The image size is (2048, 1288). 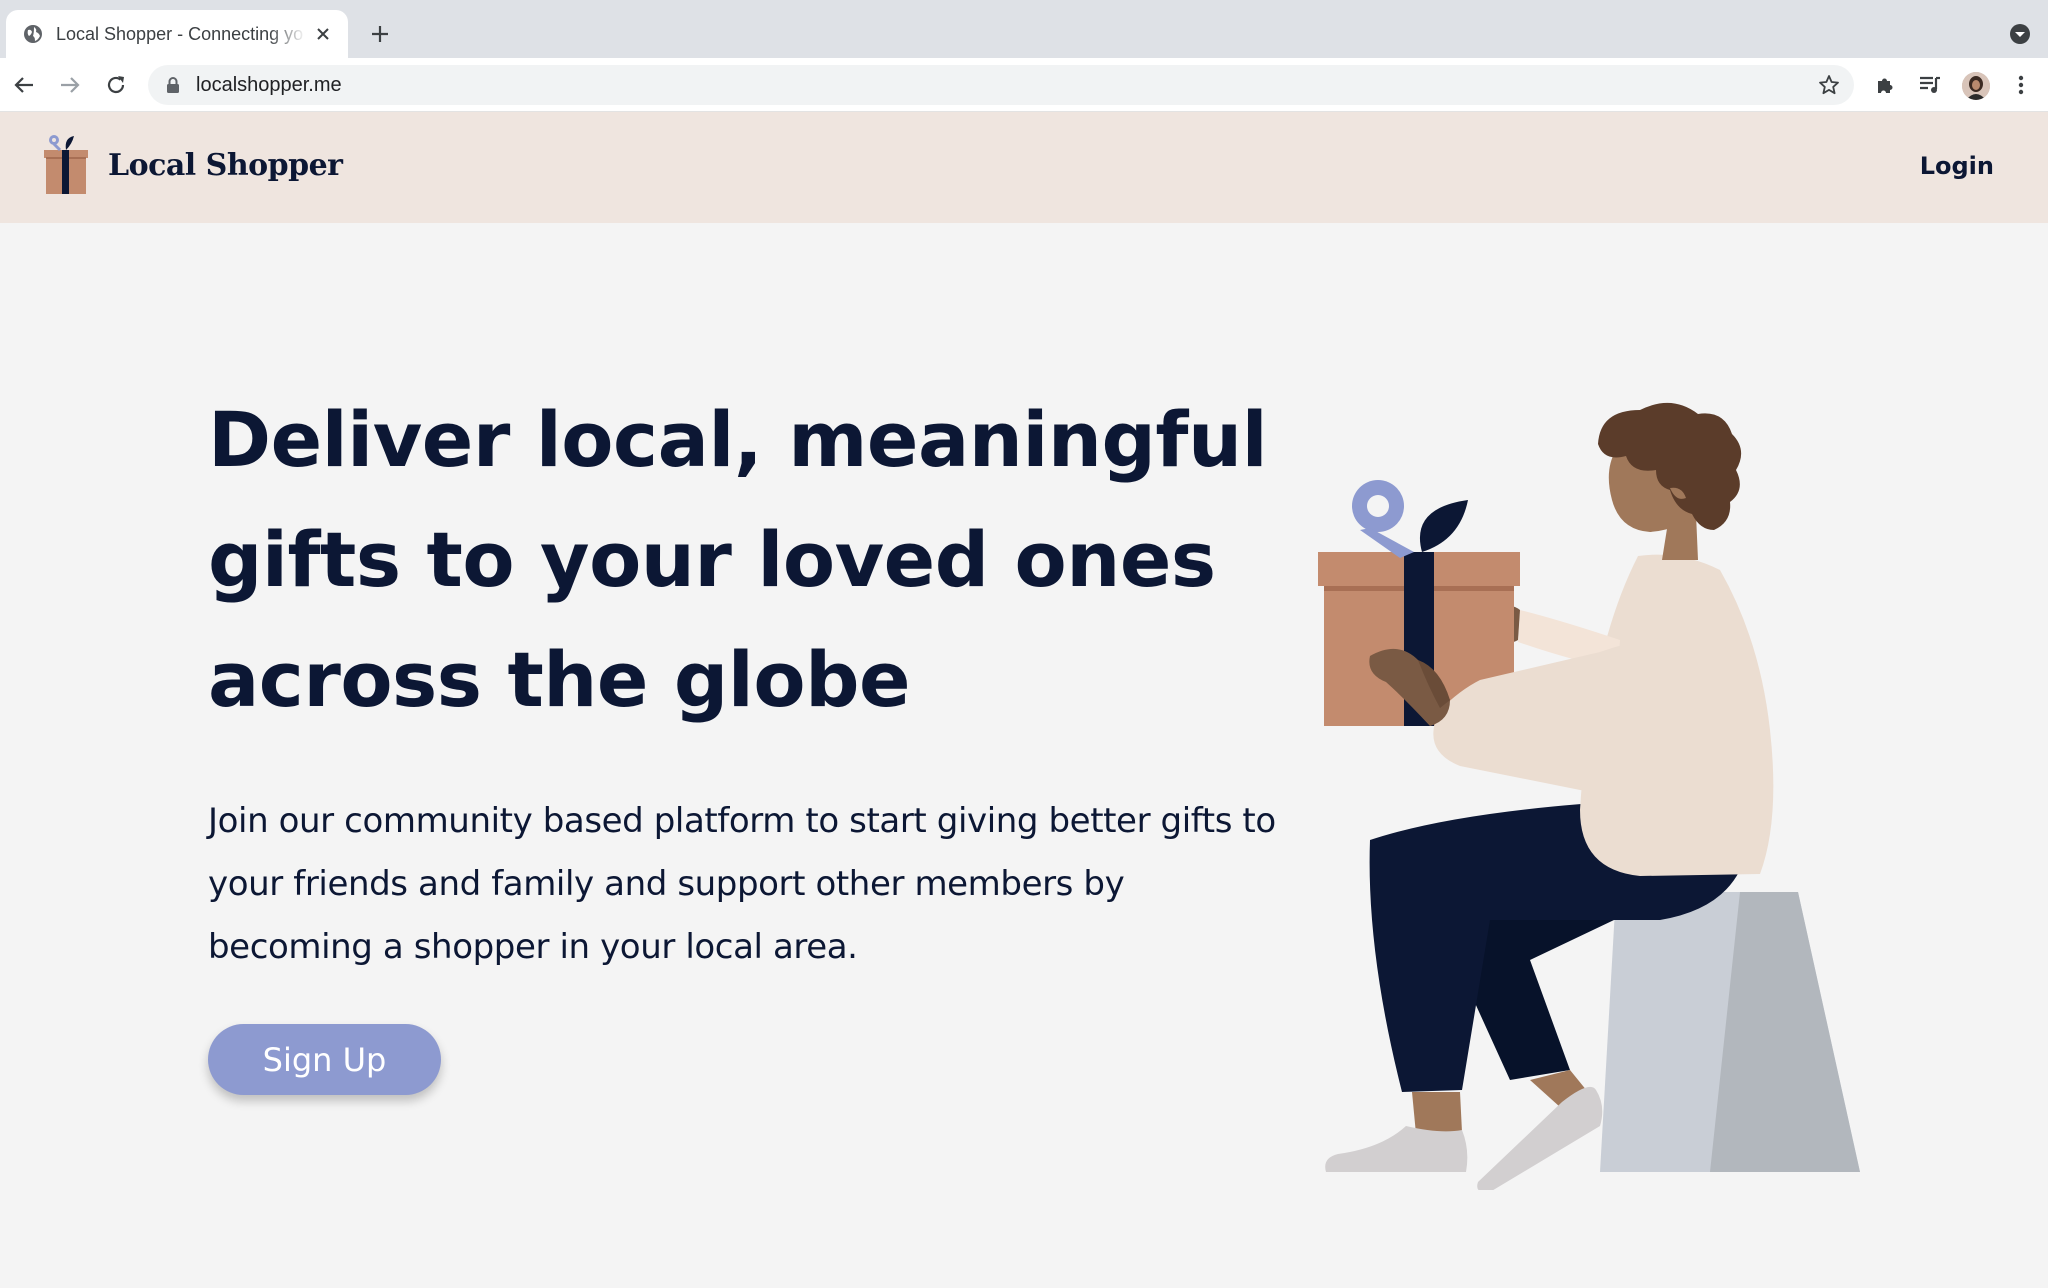 What do you see at coordinates (70, 85) in the screenshot?
I see `forward-arrow-icon` at bounding box center [70, 85].